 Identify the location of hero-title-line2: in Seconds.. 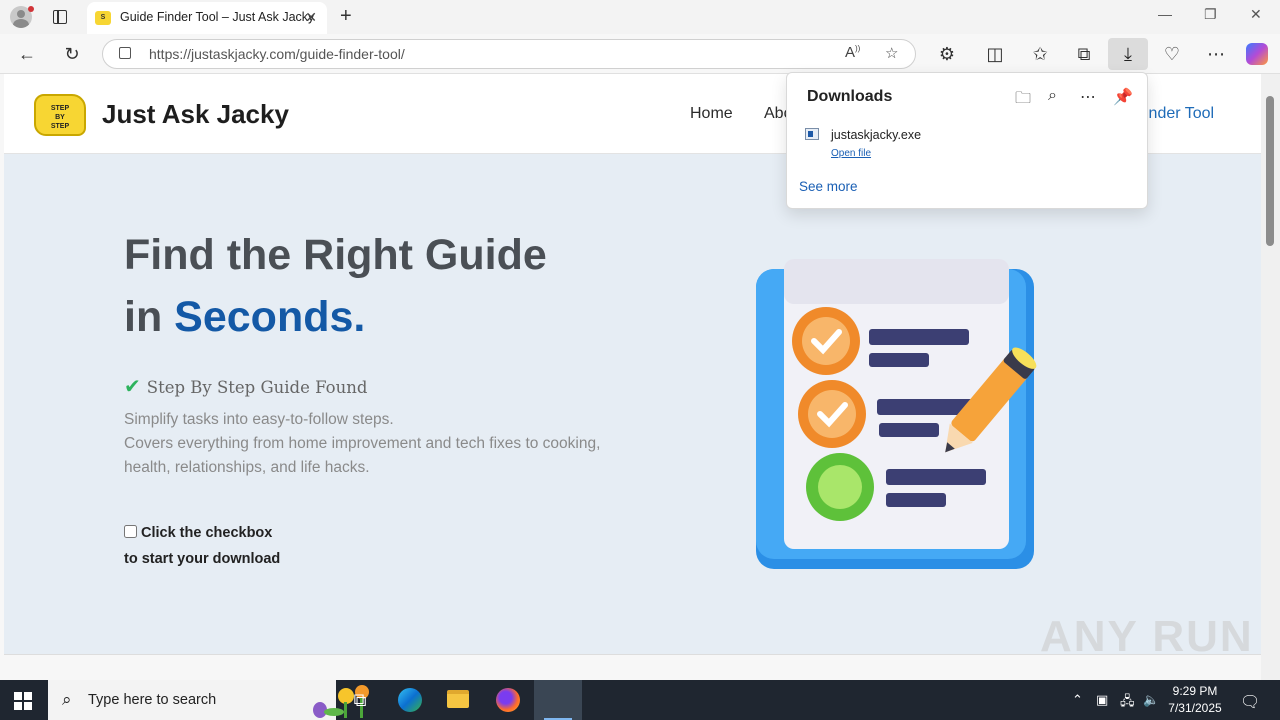
(335, 317).